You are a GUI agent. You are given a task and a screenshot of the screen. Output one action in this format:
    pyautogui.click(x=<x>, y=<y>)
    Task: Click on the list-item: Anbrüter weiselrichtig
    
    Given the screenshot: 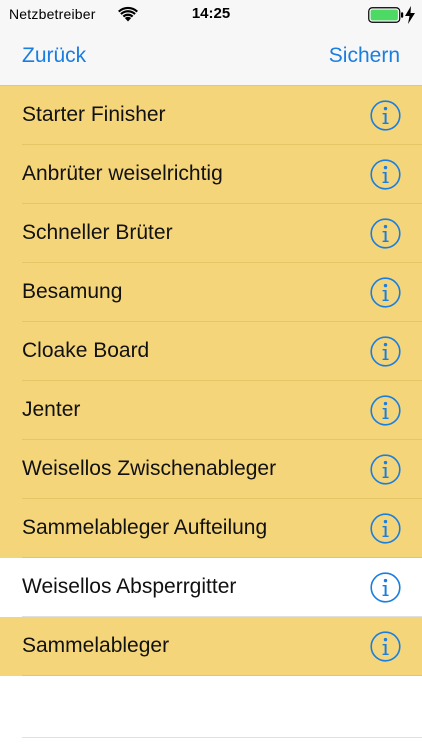 What is the action you would take?
    pyautogui.click(x=211, y=174)
    